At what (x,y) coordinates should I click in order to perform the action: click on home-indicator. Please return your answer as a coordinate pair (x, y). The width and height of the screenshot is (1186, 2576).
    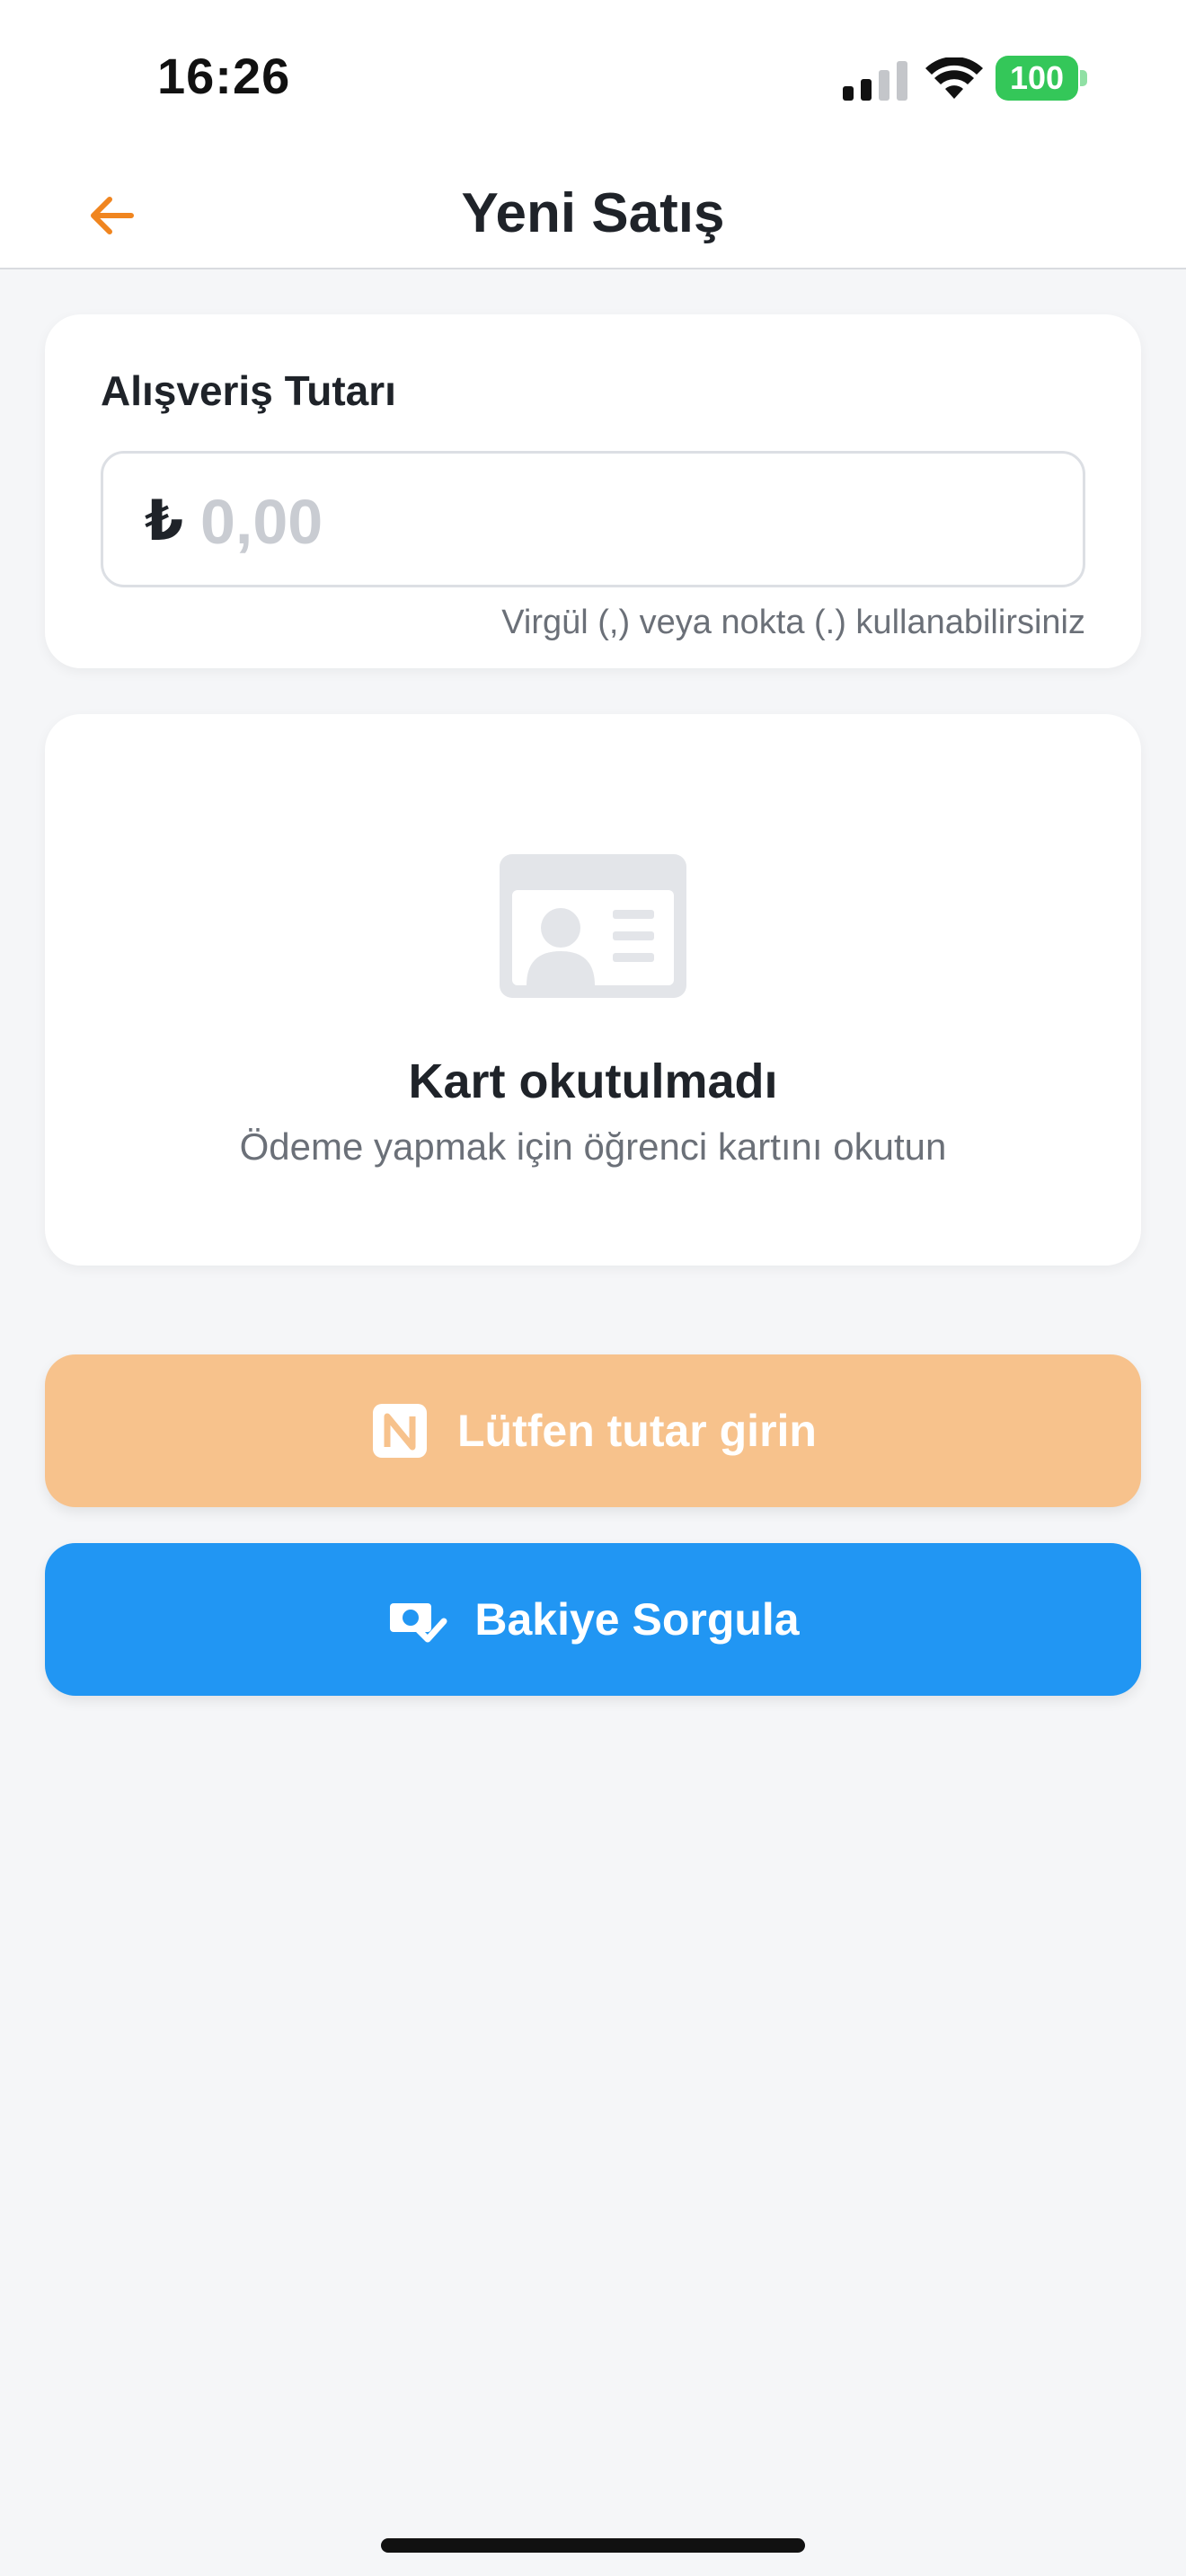
    Looking at the image, I should click on (593, 2545).